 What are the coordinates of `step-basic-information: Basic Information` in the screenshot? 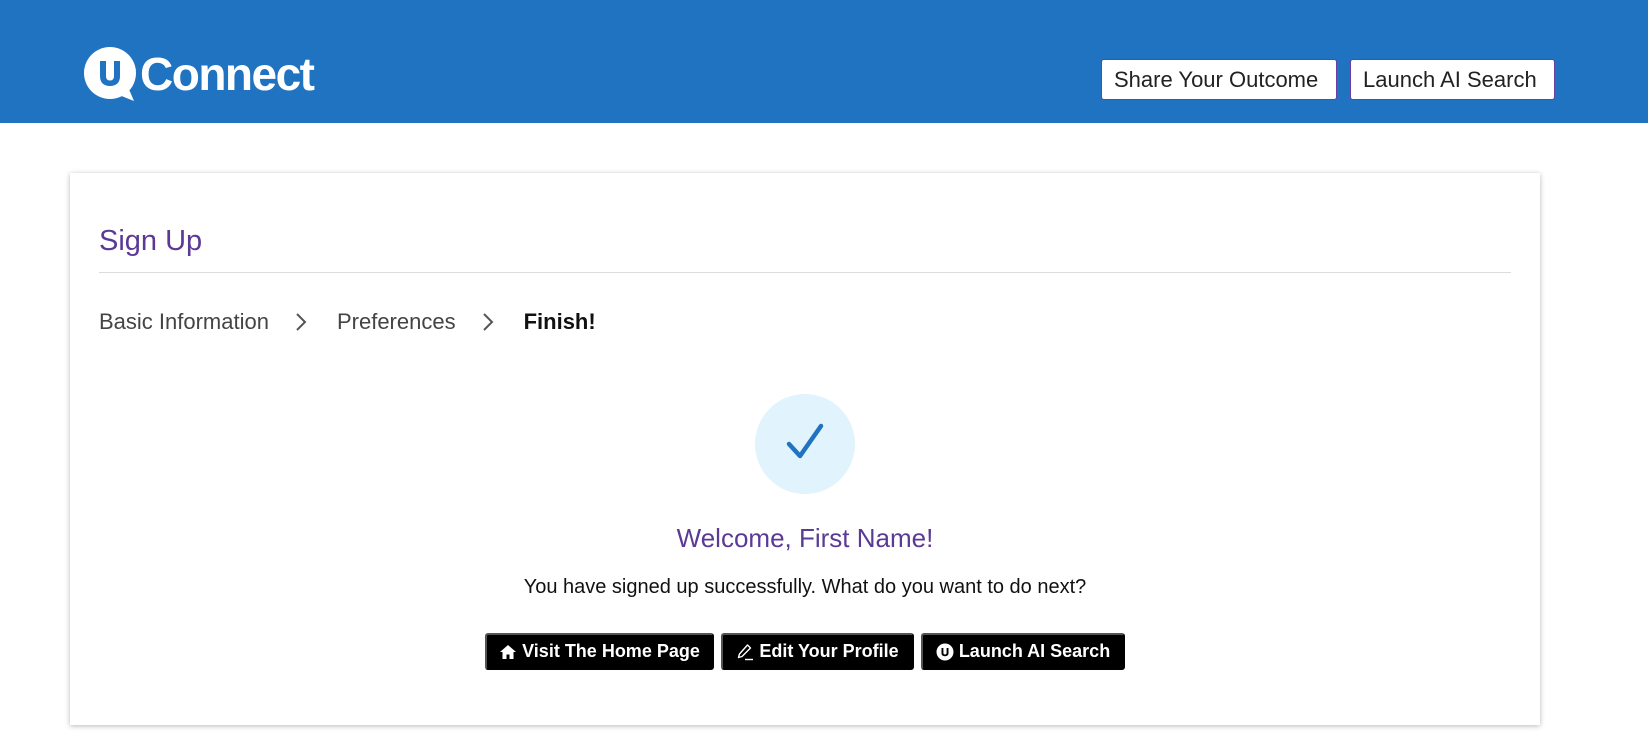 It's located at (184, 322).